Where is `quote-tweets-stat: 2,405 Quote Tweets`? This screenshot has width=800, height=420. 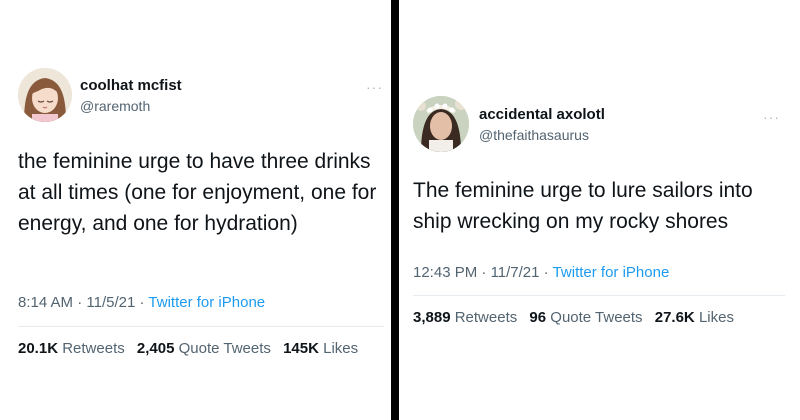
quote-tweets-stat: 2,405 Quote Tweets is located at coordinates (204, 348).